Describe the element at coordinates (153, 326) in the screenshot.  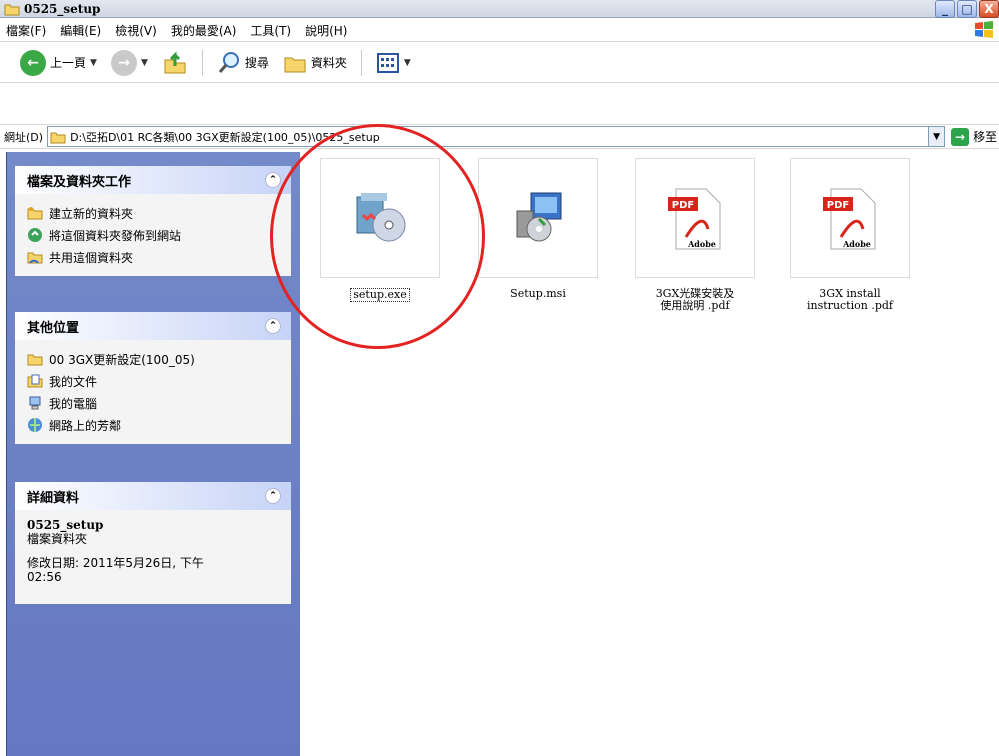
I see `other-places-header: 其他位置 ⌃` at that location.